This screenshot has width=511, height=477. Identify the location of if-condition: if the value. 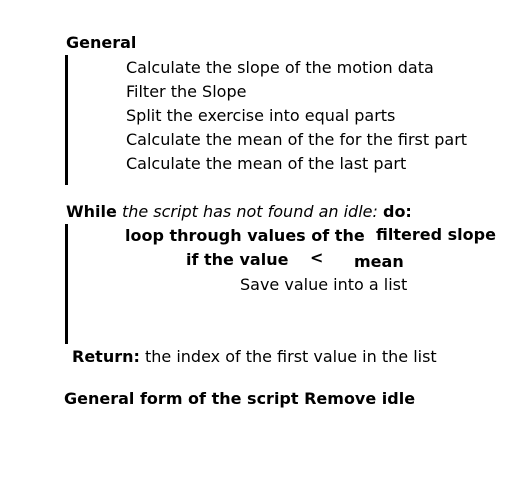
(237, 259).